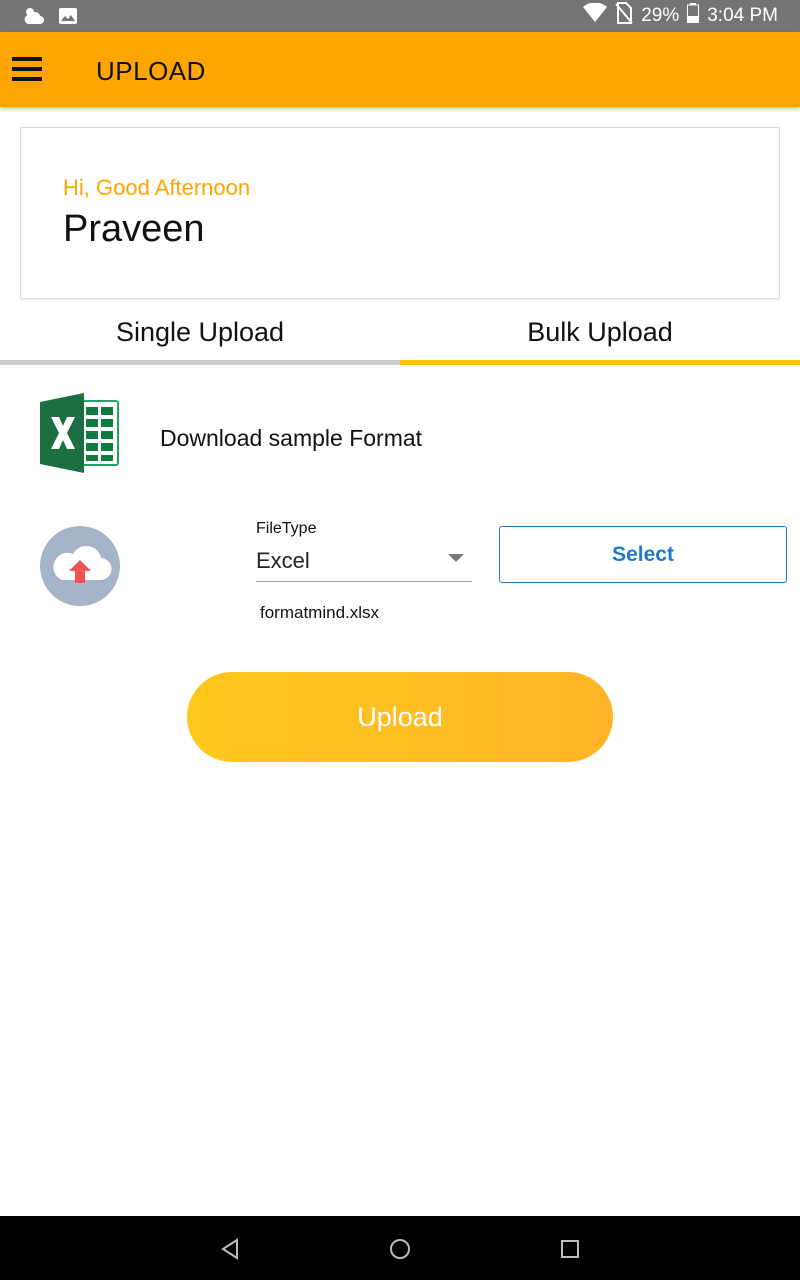 The width and height of the screenshot is (800, 1280). I want to click on status-left-icons, so click(50, 18).